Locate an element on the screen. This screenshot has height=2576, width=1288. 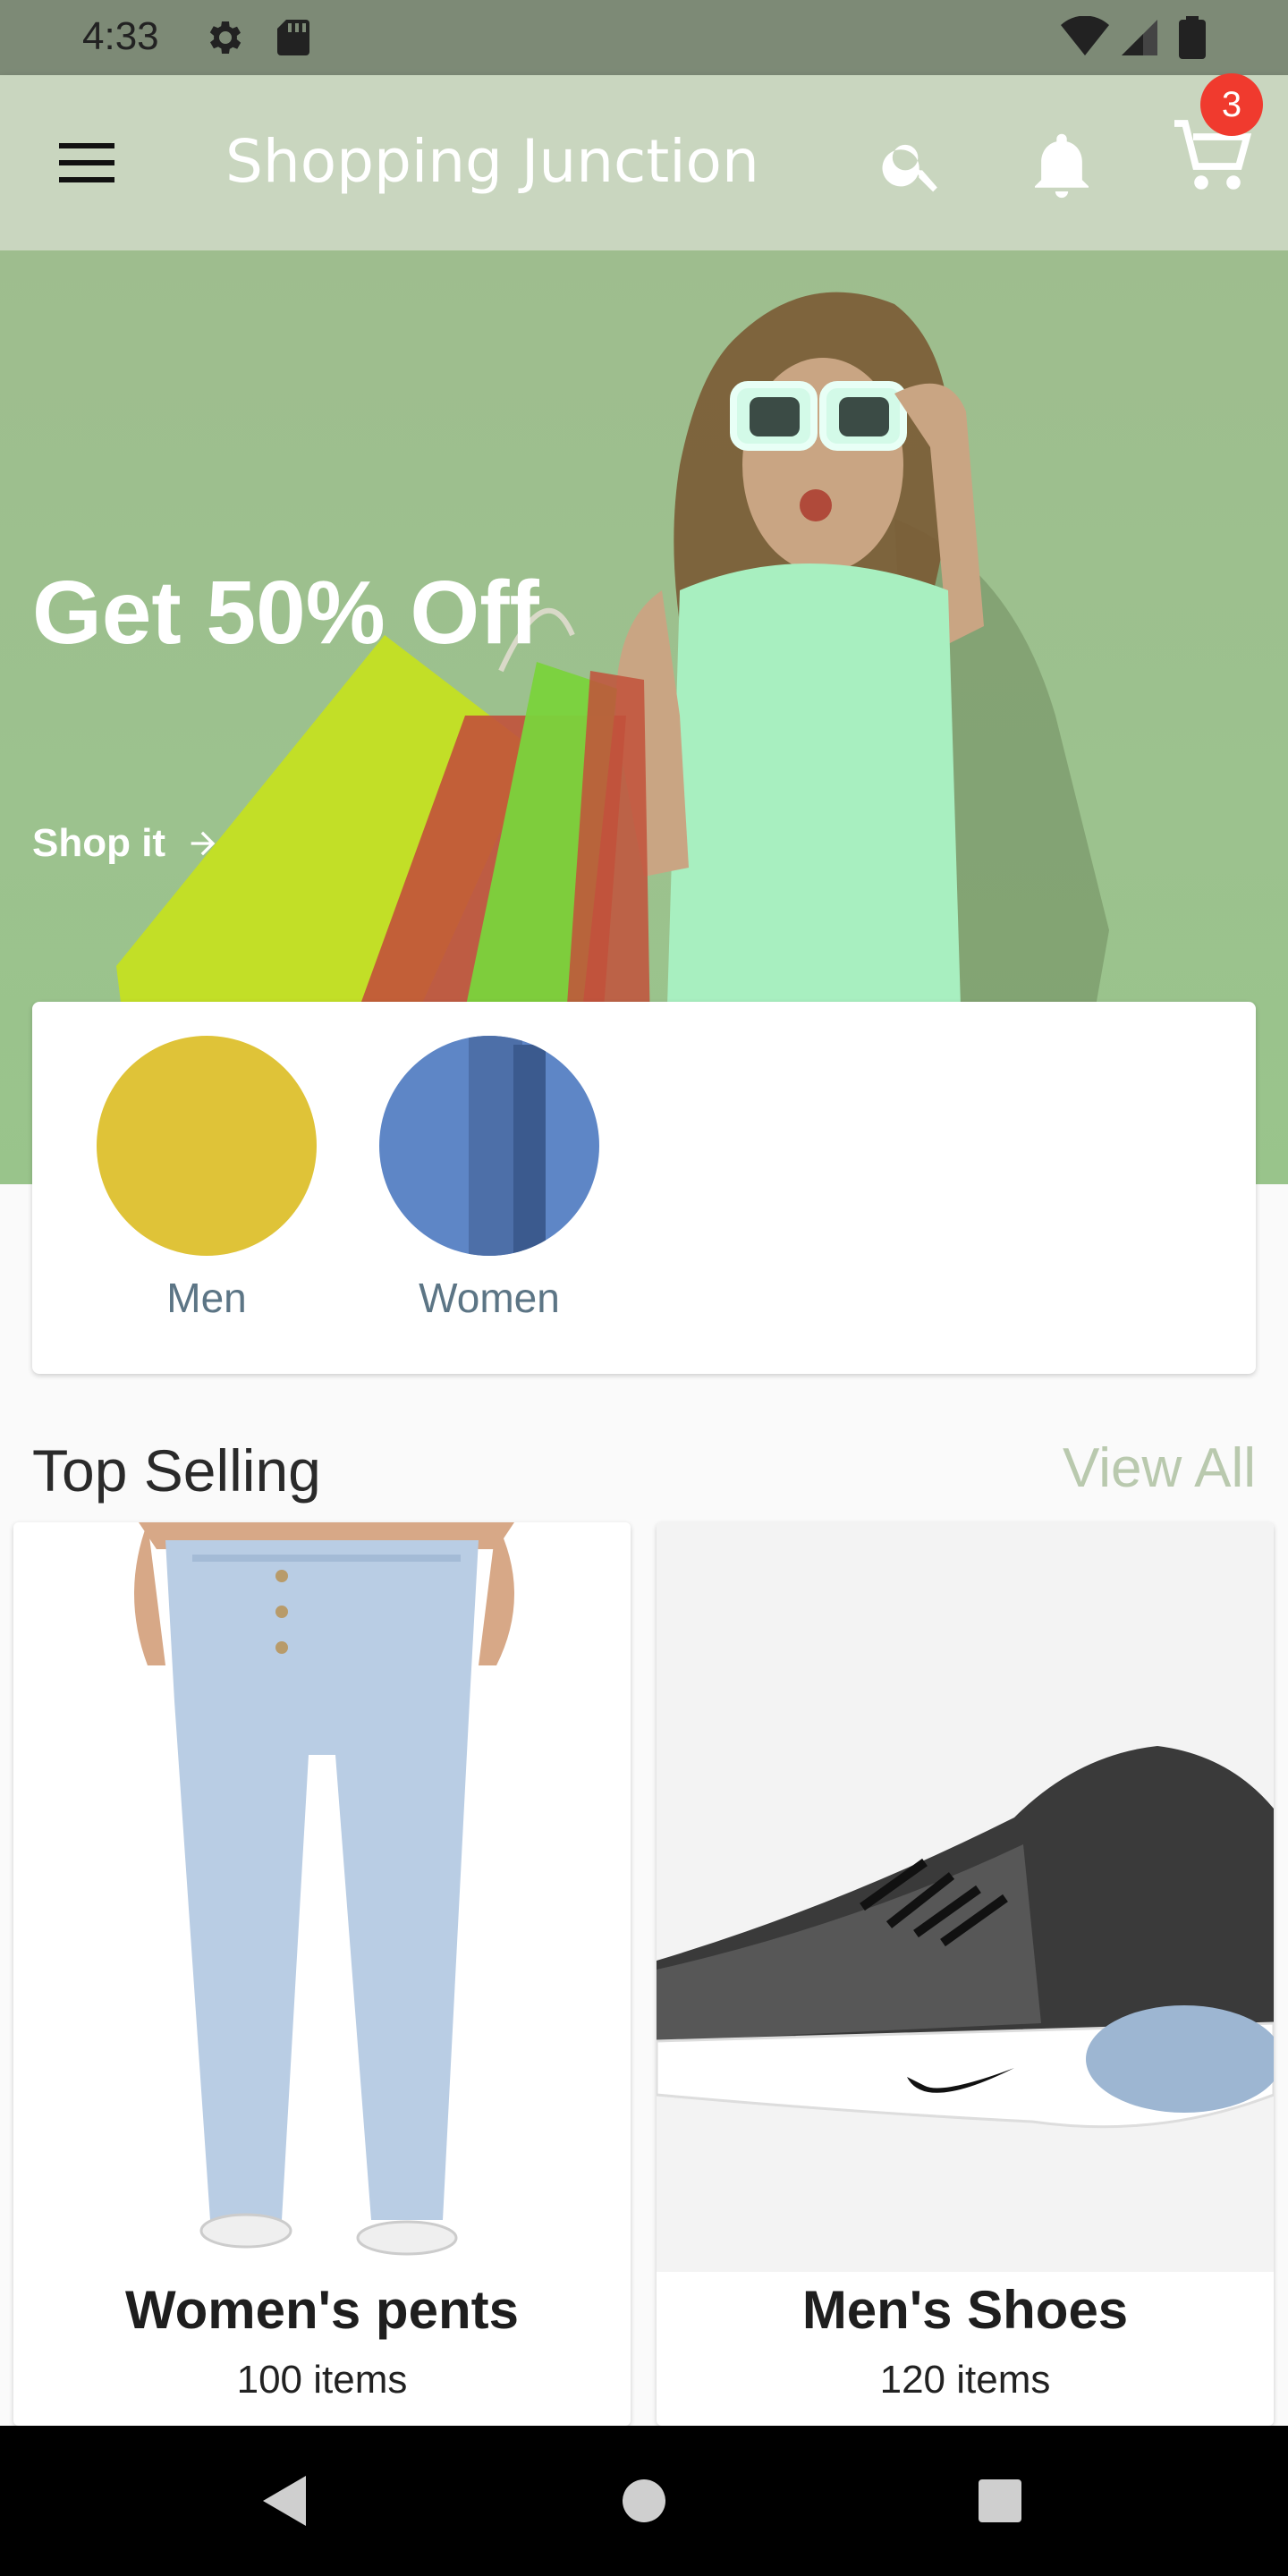
shop-it-link: Shop it is located at coordinates (126, 843).